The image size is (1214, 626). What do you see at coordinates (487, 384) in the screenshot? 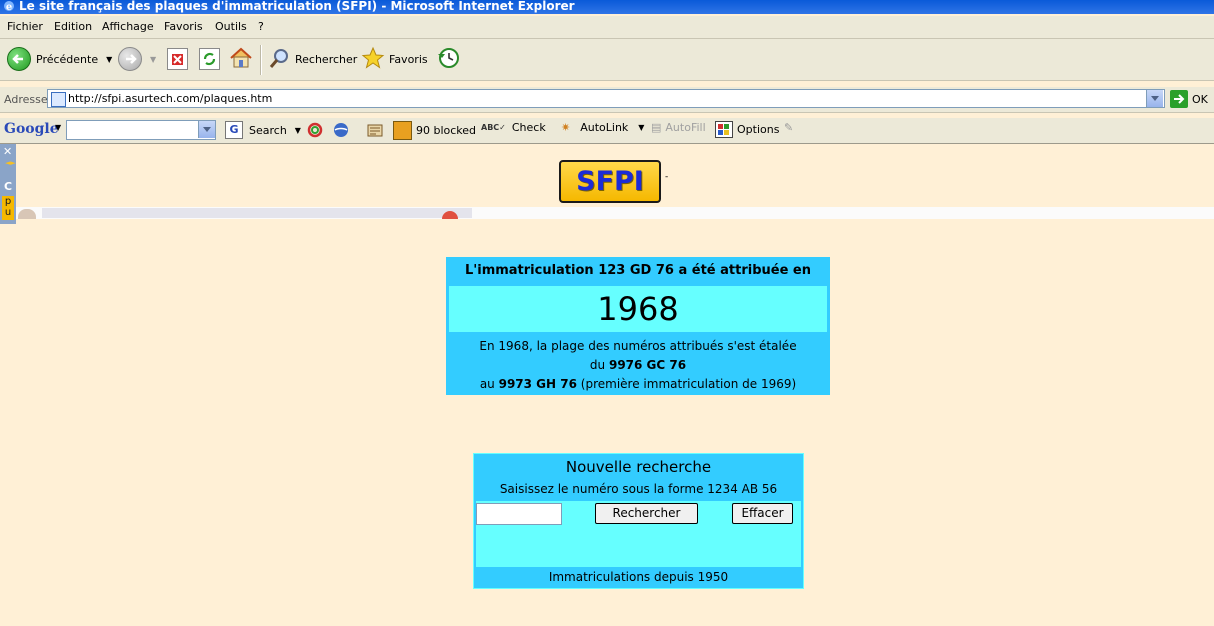
I see `result-line-prefix: au` at bounding box center [487, 384].